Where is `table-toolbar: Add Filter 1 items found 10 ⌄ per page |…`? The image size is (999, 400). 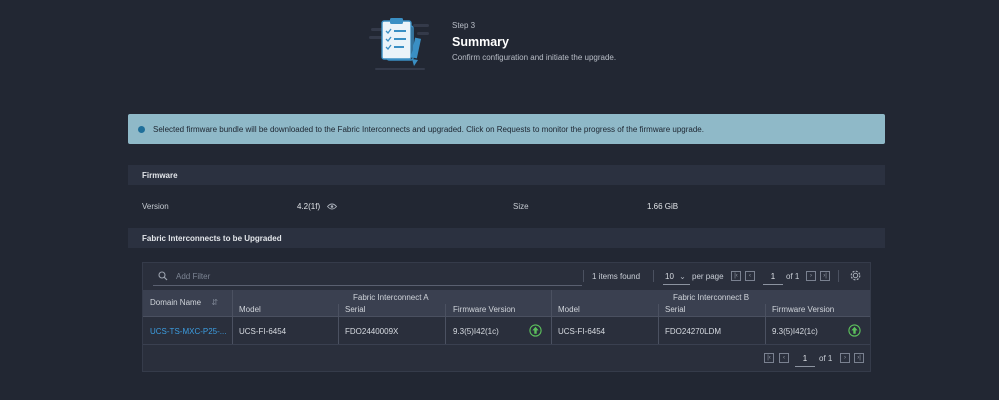
table-toolbar: Add Filter 1 items found 10 ⌄ per page |… is located at coordinates (506, 276).